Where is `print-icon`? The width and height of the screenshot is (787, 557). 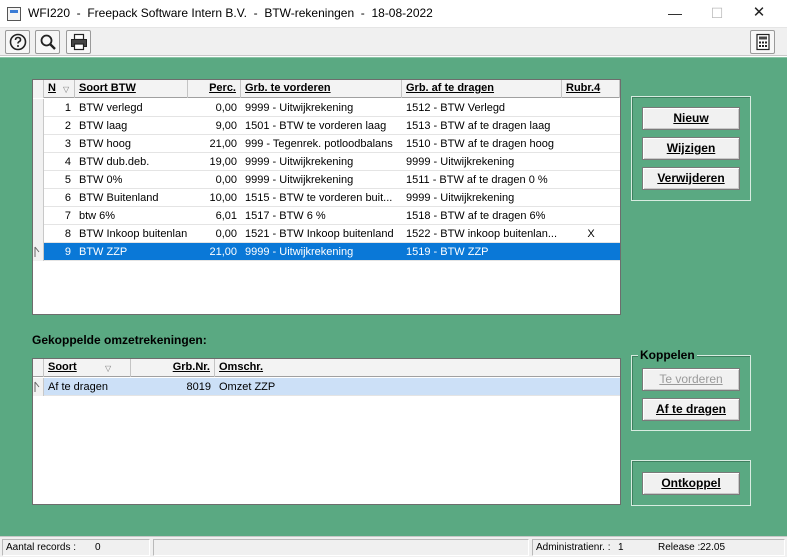 print-icon is located at coordinates (79, 42).